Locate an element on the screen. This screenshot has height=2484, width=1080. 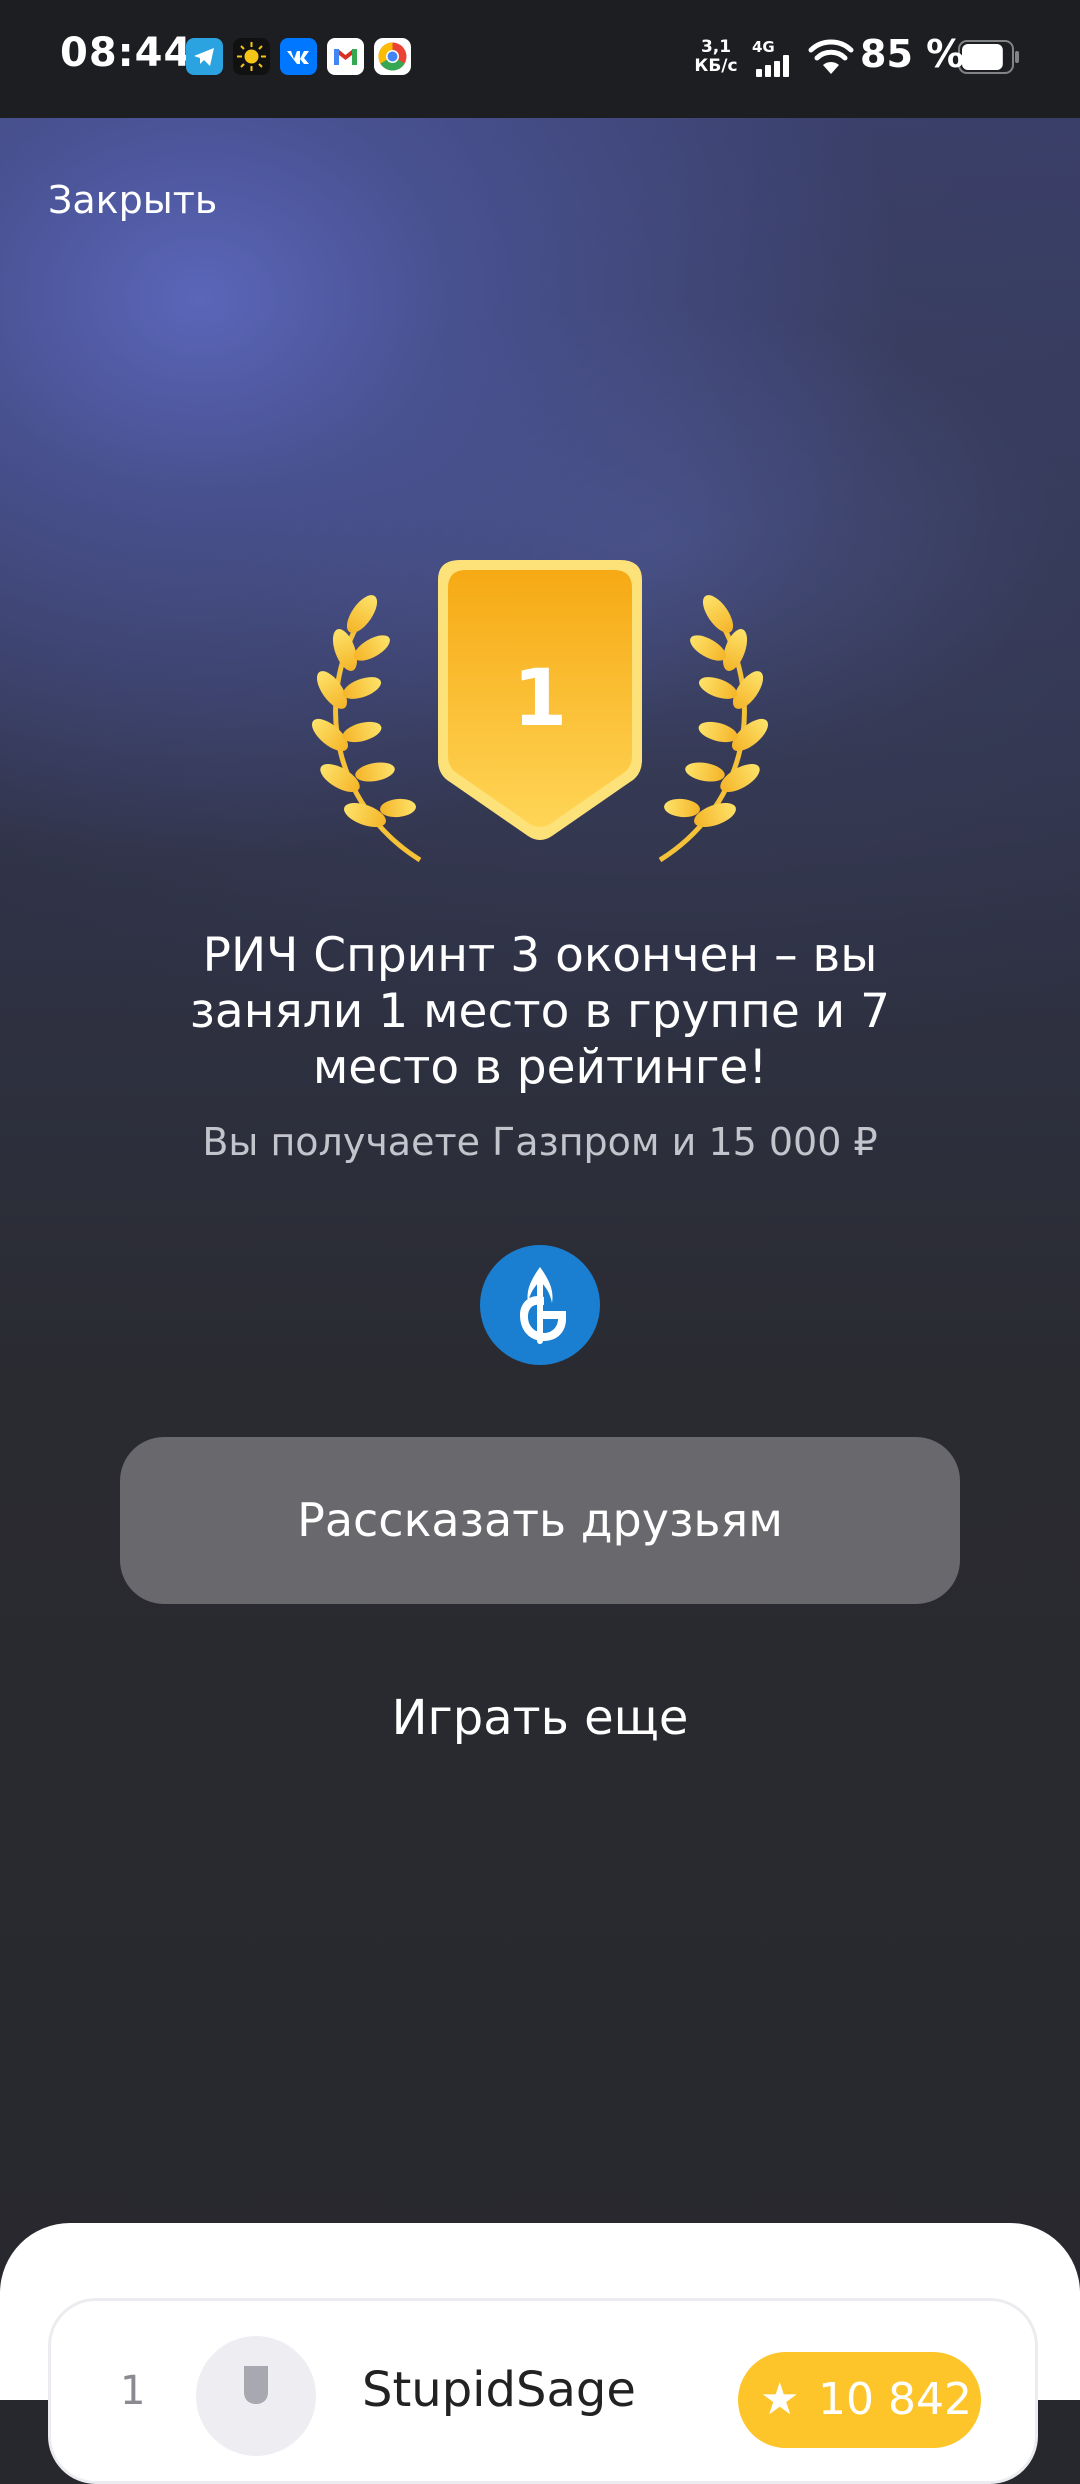
left-laurel-icon is located at coordinates (366, 729).